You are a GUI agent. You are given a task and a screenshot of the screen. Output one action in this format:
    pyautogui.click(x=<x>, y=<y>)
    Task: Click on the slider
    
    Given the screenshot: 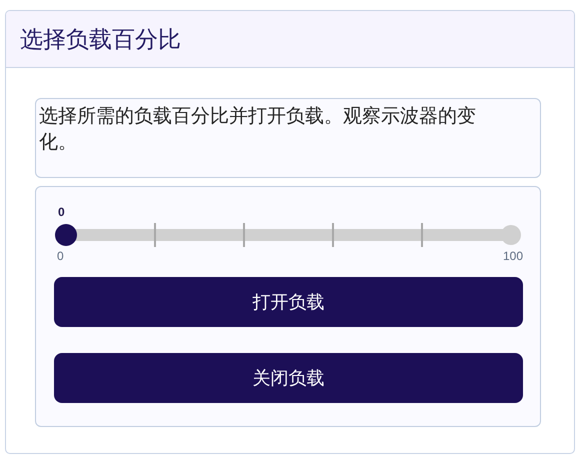 What is the action you would take?
    pyautogui.click(x=288, y=235)
    